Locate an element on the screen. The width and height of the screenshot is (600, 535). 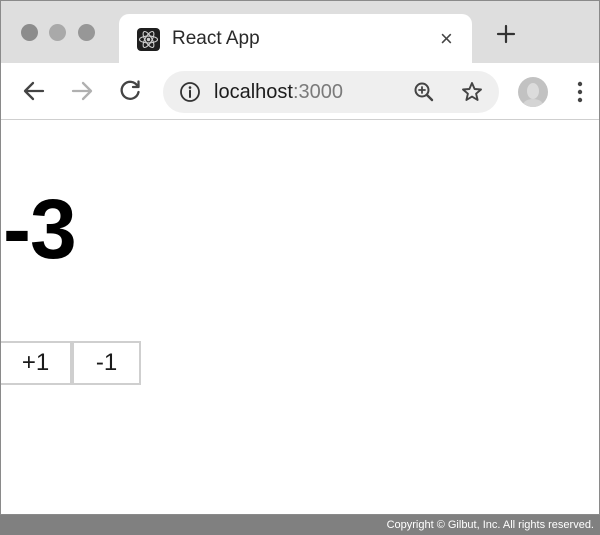
zoom-in-icon is located at coordinates (424, 92).